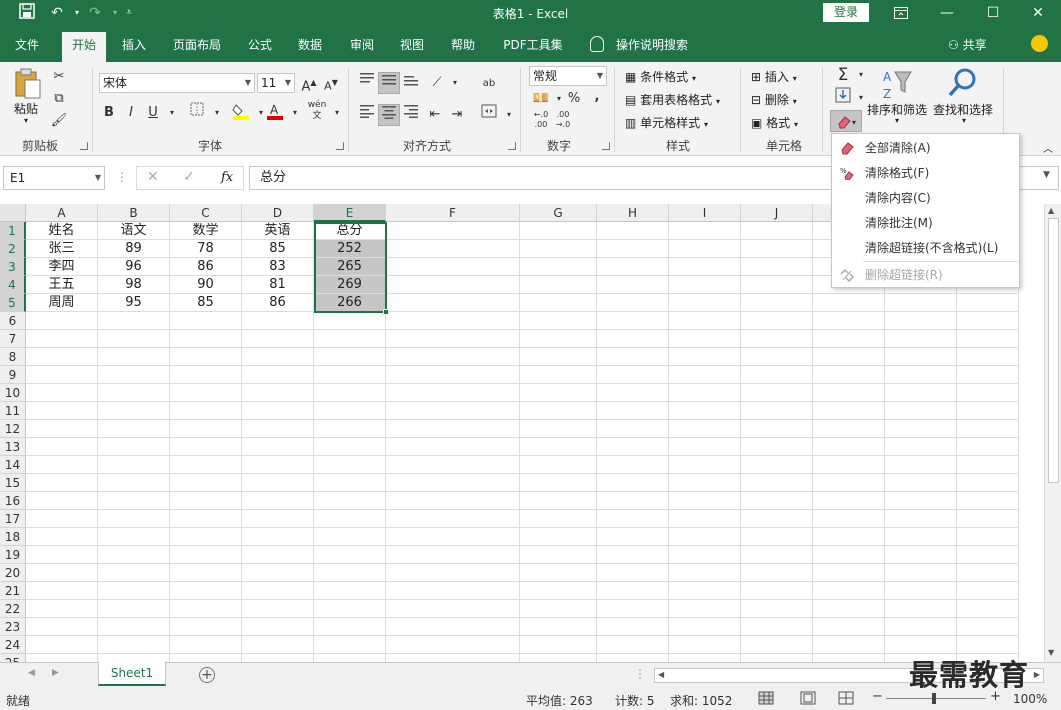 The height and width of the screenshot is (710, 1061). I want to click on cell-b4: 98, so click(134, 285).